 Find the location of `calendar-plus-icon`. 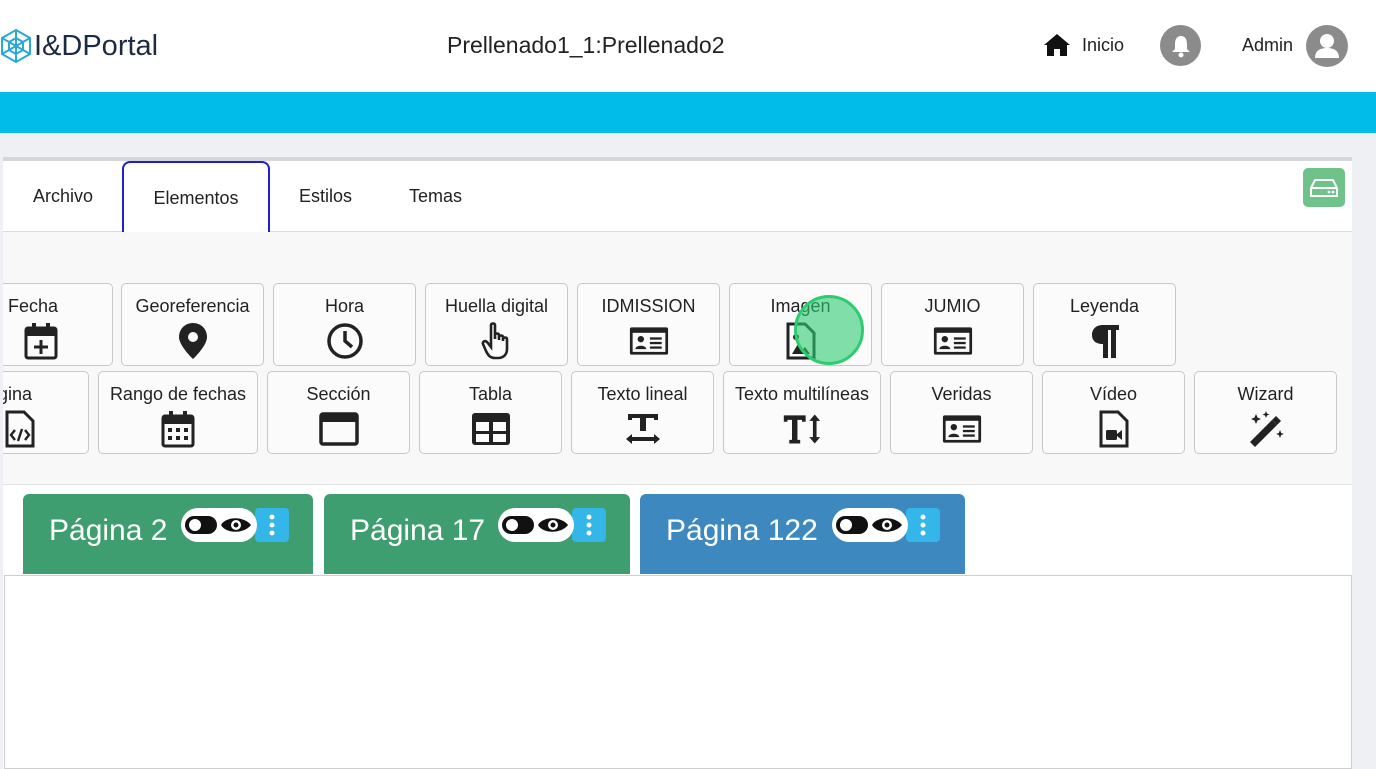

calendar-plus-icon is located at coordinates (41, 341).